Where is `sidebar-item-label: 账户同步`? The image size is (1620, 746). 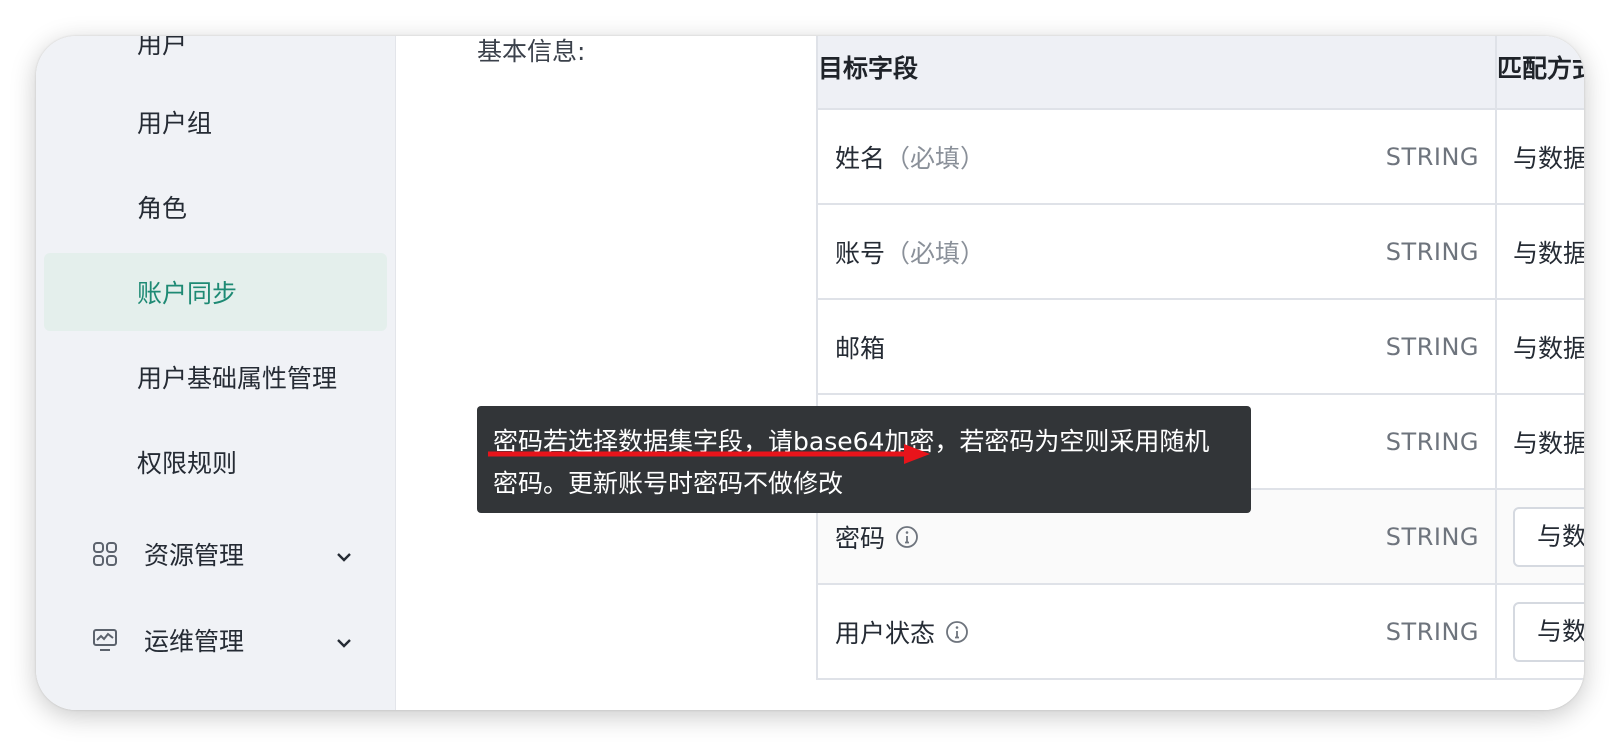 sidebar-item-label: 账户同步 is located at coordinates (187, 293).